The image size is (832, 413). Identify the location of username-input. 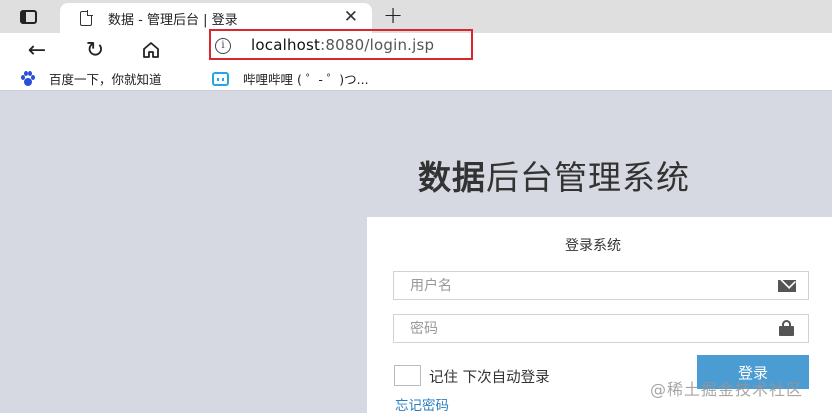
(579, 285).